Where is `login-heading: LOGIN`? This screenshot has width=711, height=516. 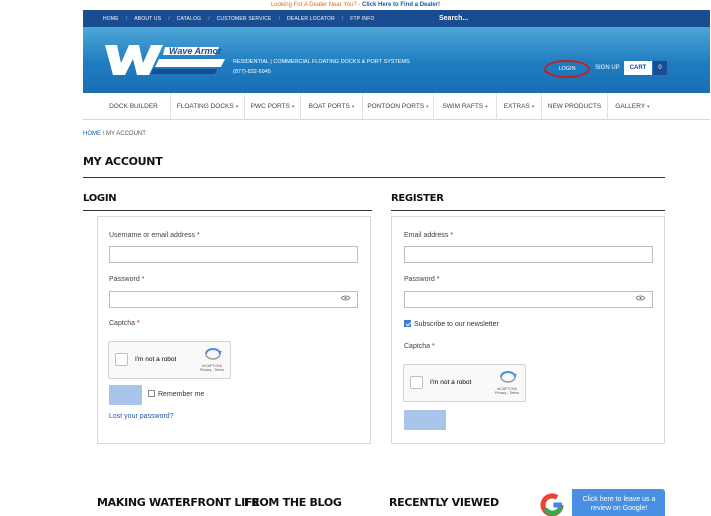 login-heading: LOGIN is located at coordinates (100, 198).